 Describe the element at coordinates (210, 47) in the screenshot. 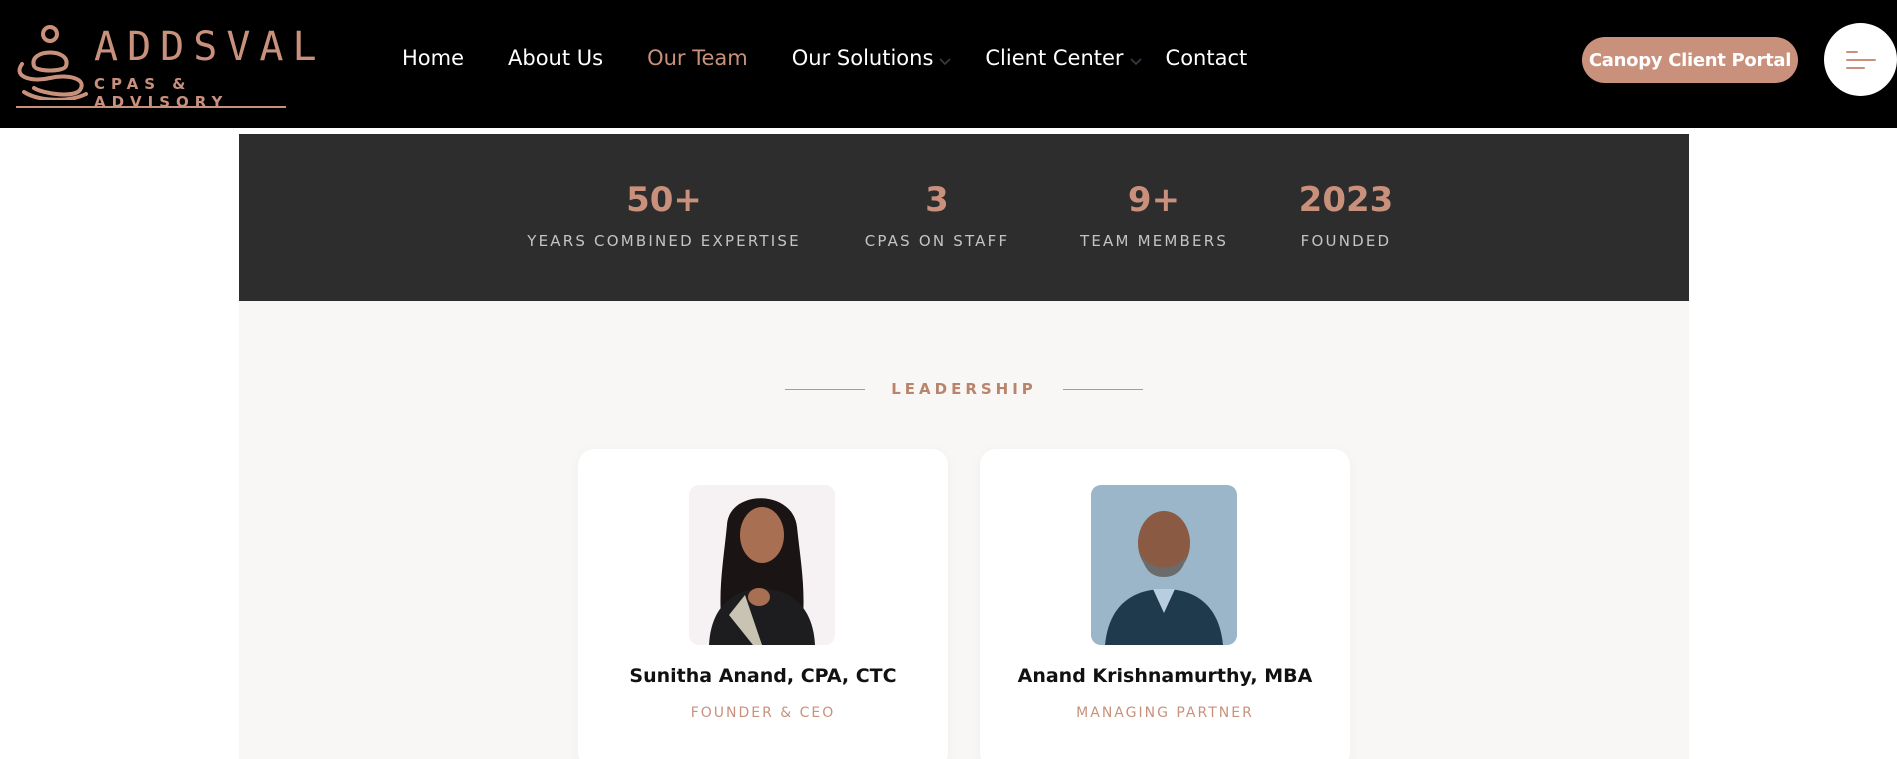

I see `brand-name: ADDSVAL` at that location.